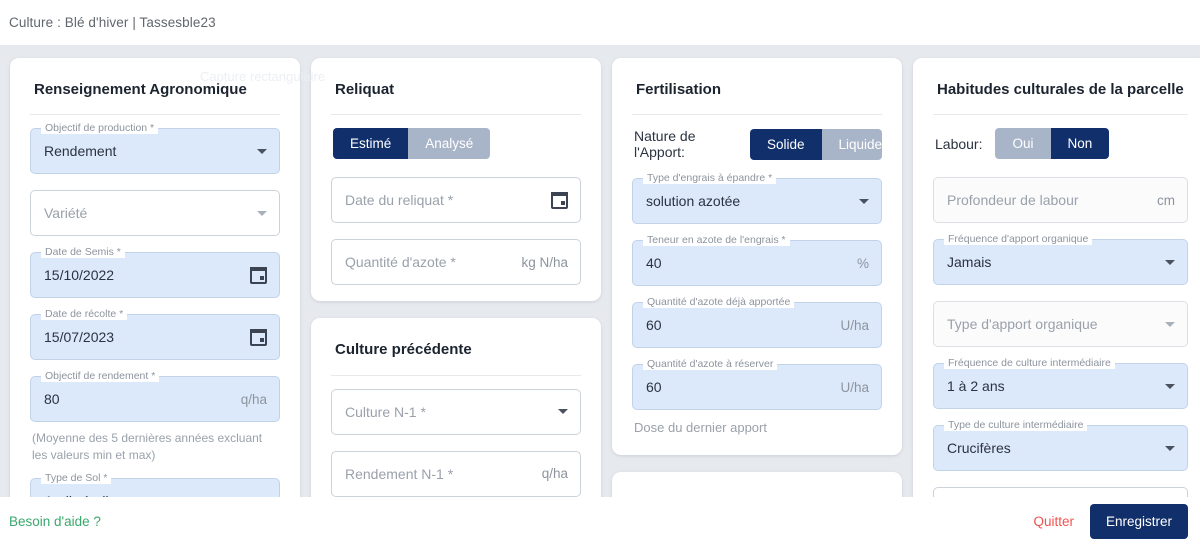 The width and height of the screenshot is (1200, 545). Describe the element at coordinates (757, 494) in the screenshot. I see `card-title: Irrigation` at that location.